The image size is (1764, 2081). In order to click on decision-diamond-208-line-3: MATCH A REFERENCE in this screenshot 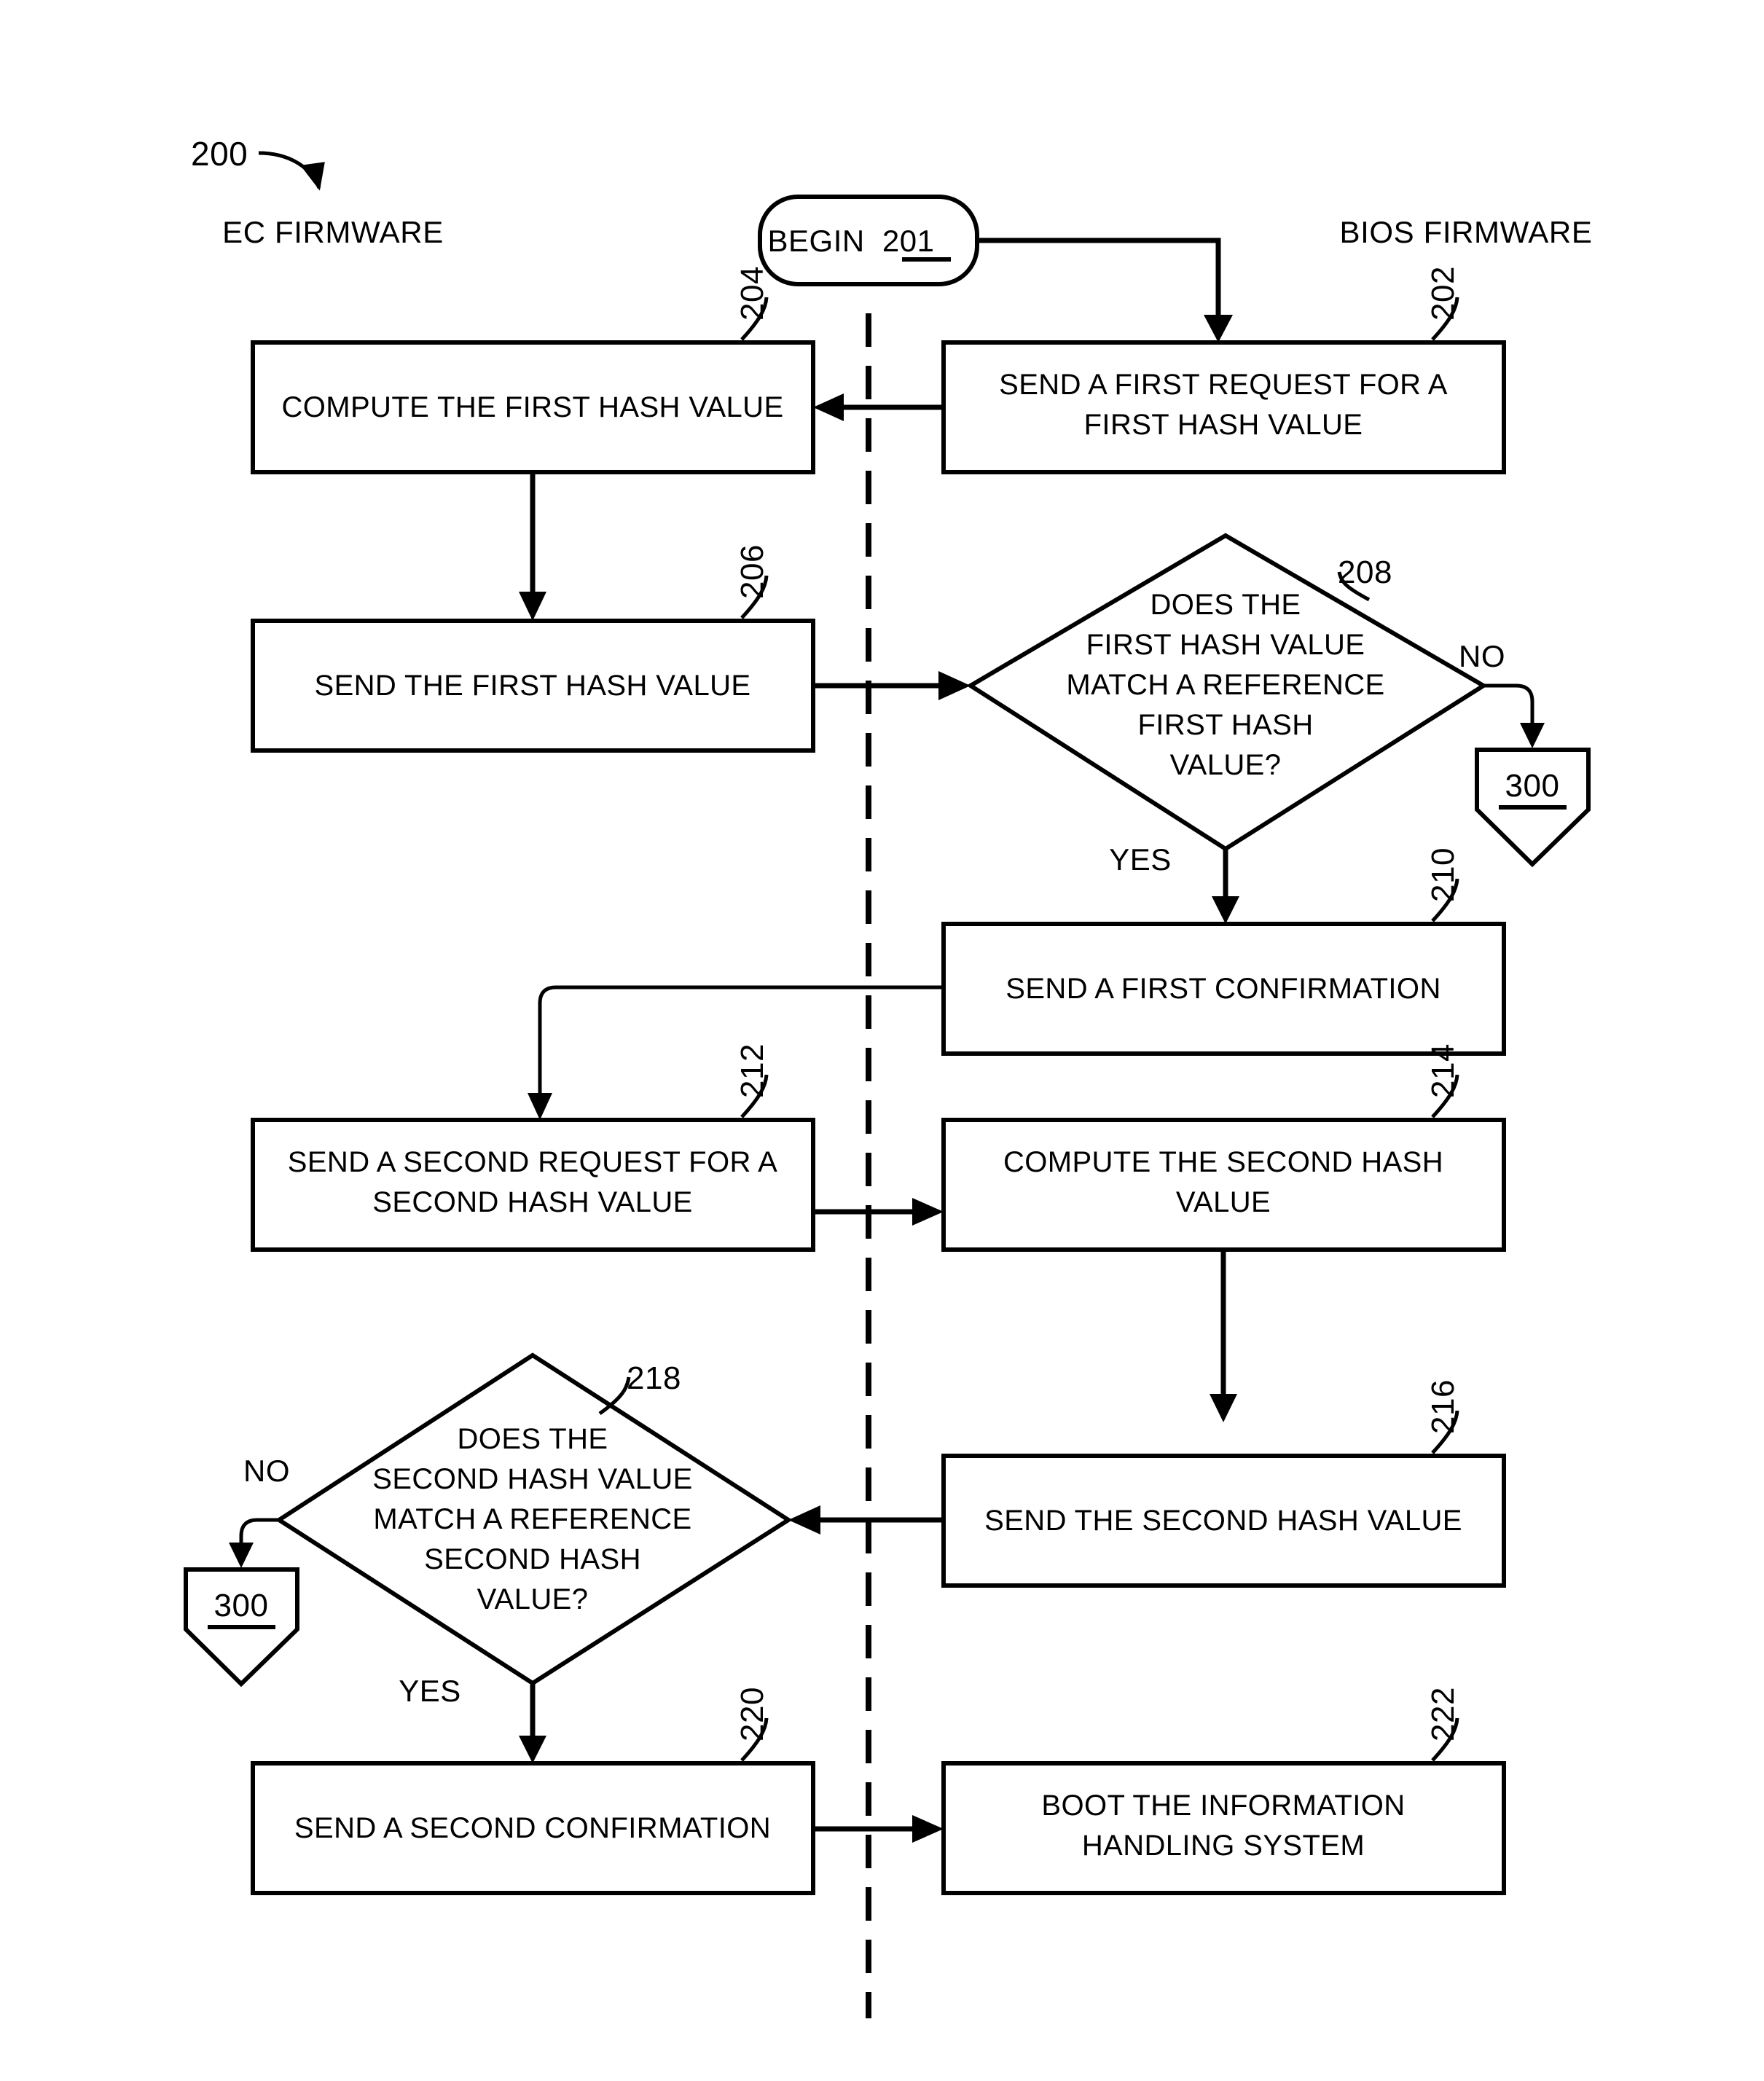, I will do `click(1225, 685)`.